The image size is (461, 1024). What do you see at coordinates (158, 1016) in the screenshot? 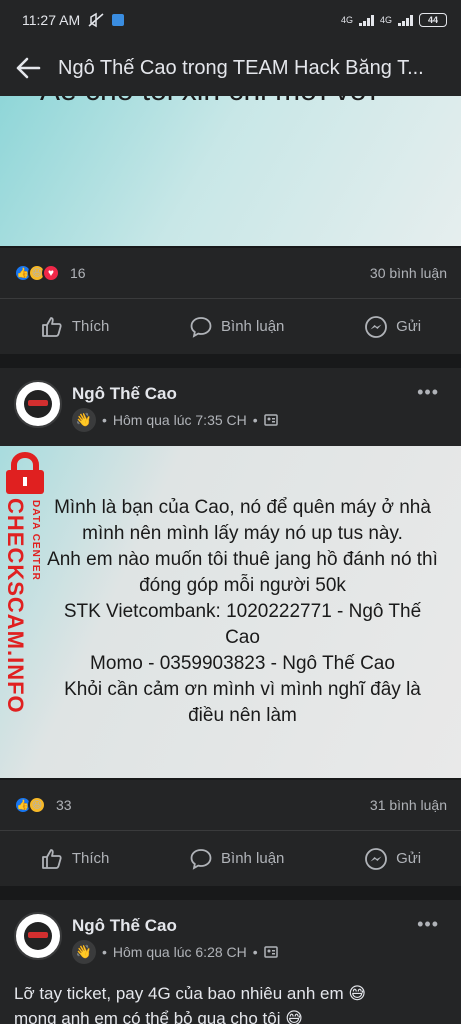
I see `post3-body-line-2: mong anh em có thể bỏ qua cho tôi 😅` at bounding box center [158, 1016].